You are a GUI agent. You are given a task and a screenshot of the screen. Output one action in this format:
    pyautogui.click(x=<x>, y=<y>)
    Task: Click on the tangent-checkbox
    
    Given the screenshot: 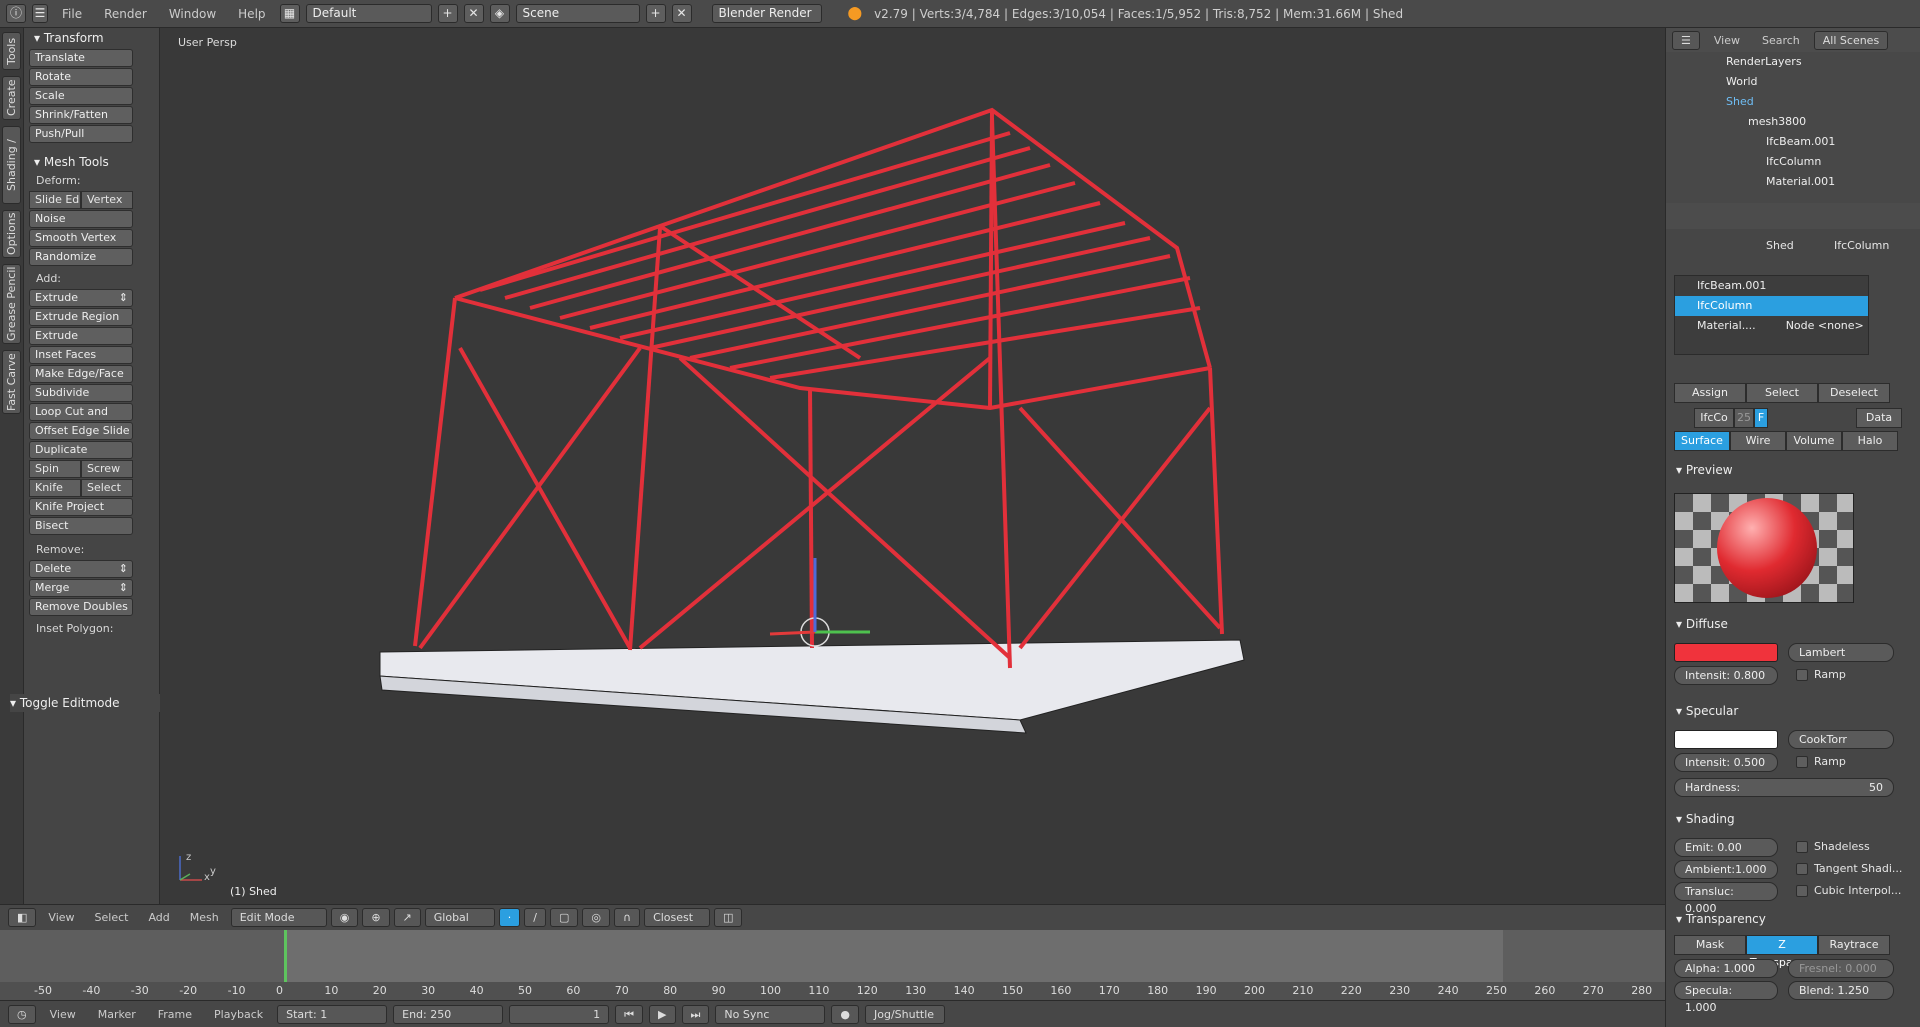 What is the action you would take?
    pyautogui.click(x=1802, y=869)
    